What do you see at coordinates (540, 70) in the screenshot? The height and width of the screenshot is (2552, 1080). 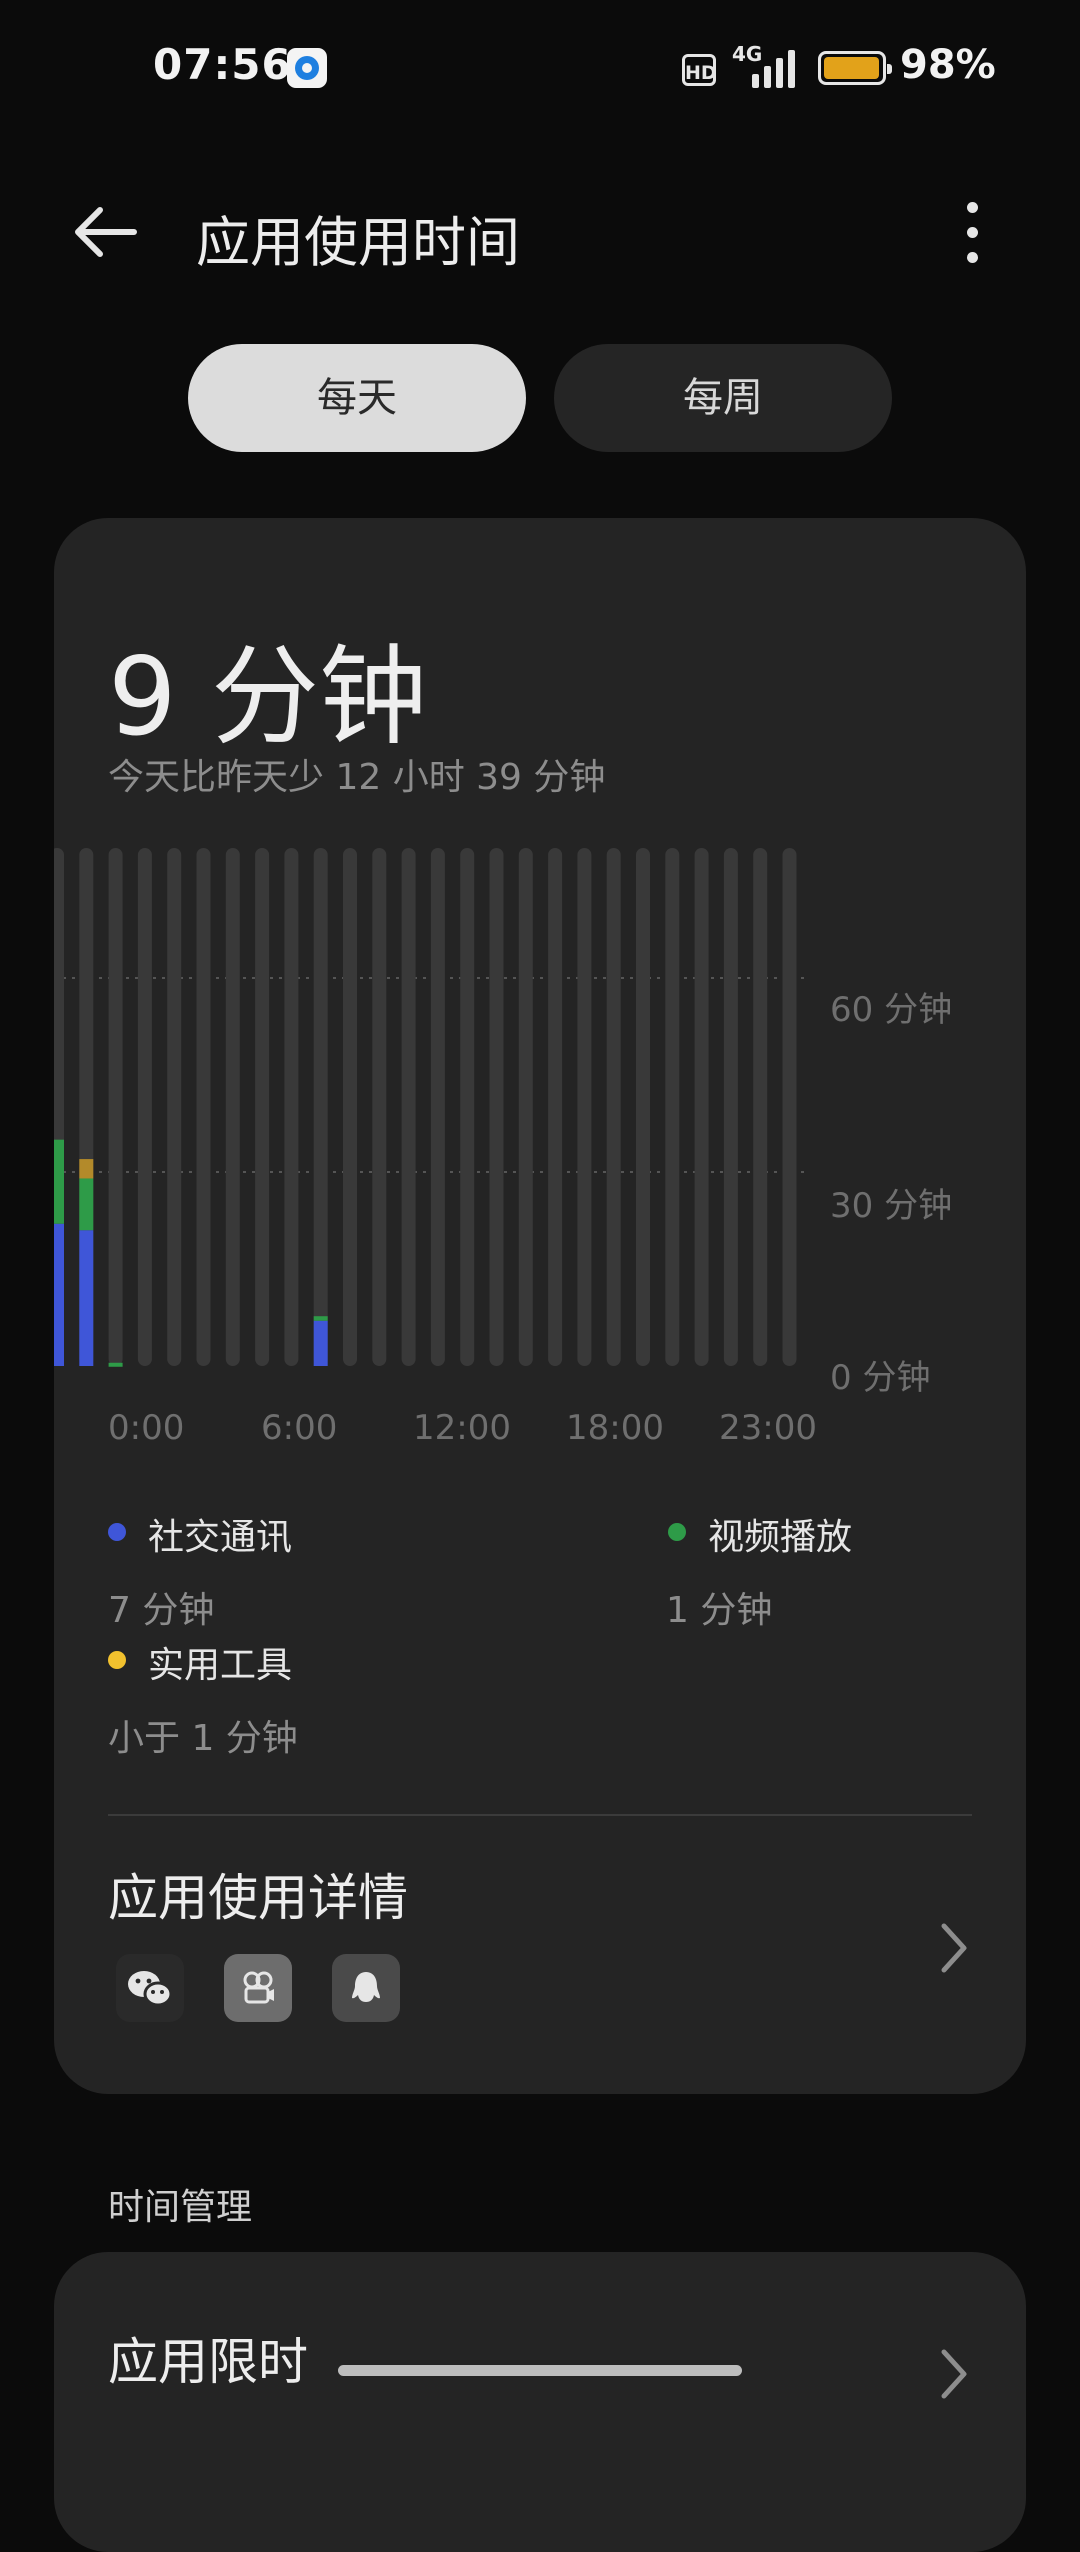 I see `status-bar: 07:56 HD 4G 98%` at bounding box center [540, 70].